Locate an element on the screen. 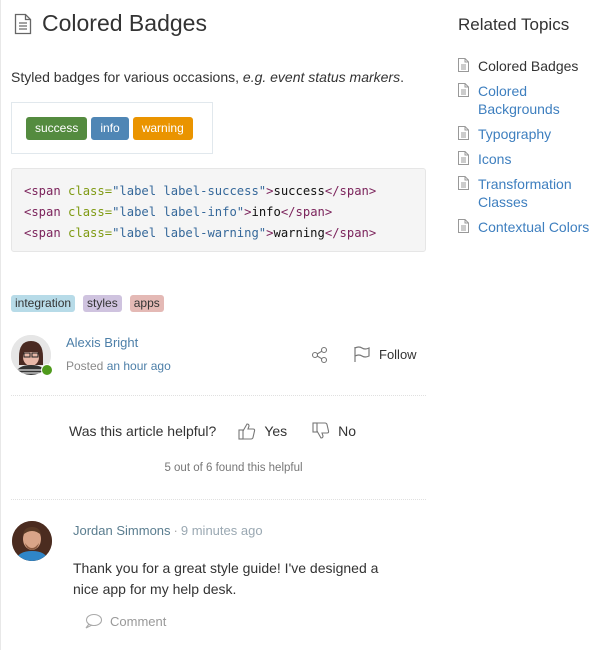 This screenshot has width=610, height=650. sidebar-item-colored-badges: Colored Badges is located at coordinates (523, 66).